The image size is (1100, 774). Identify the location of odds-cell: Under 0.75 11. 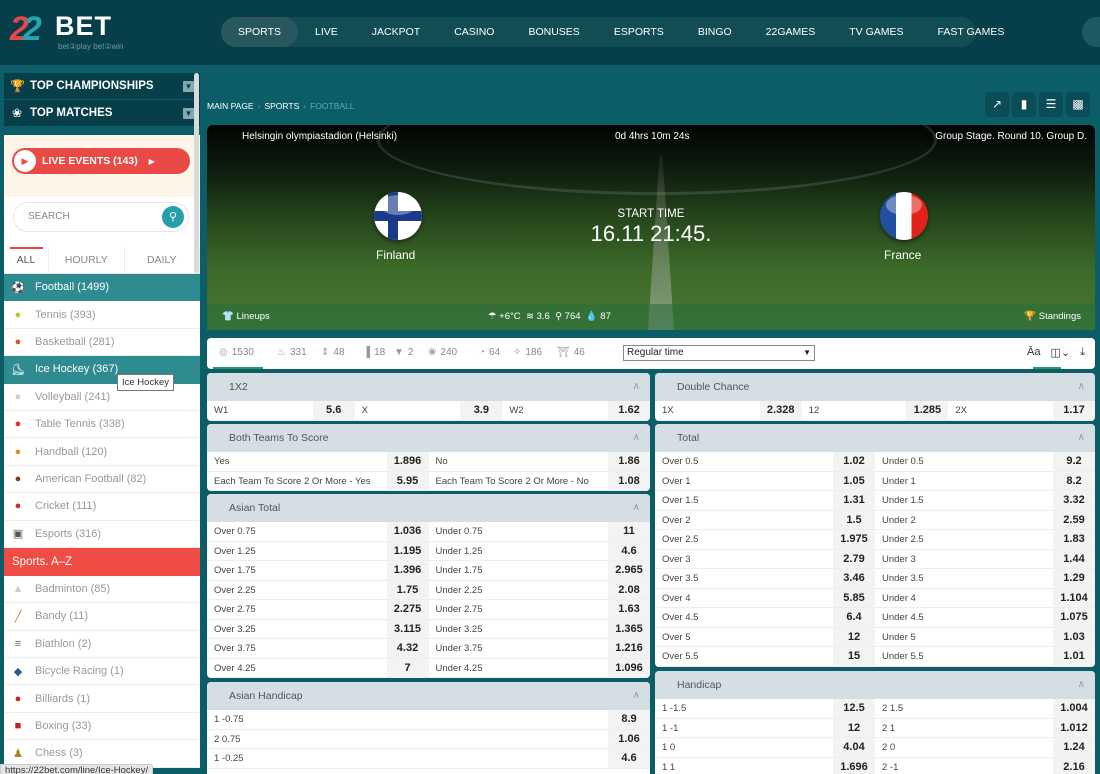
(539, 531).